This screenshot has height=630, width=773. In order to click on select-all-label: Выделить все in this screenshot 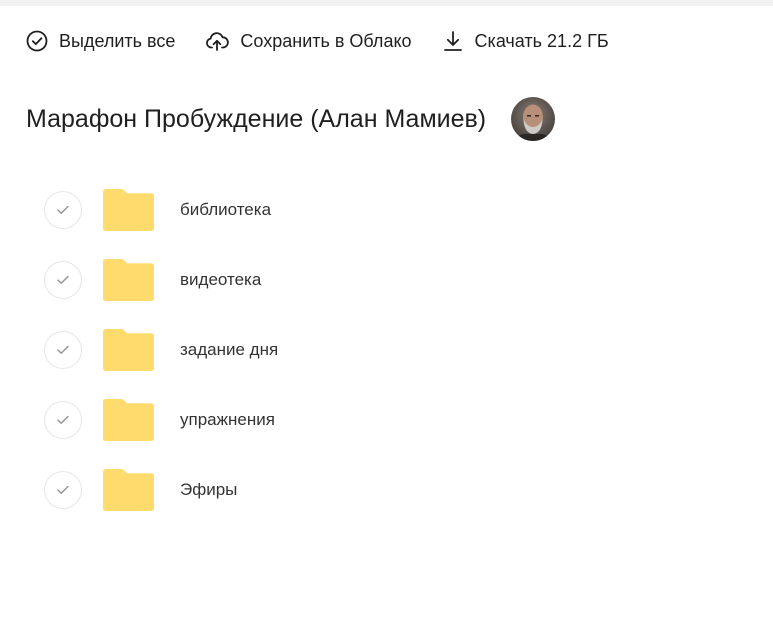, I will do `click(117, 40)`.